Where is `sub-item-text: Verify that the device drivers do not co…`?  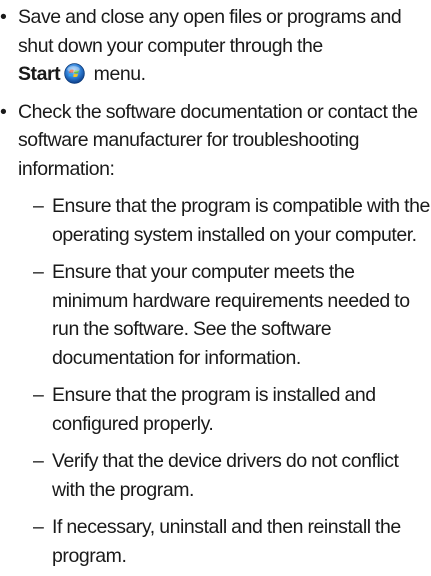 sub-item-text: Verify that the device drivers do not co… is located at coordinates (225, 475).